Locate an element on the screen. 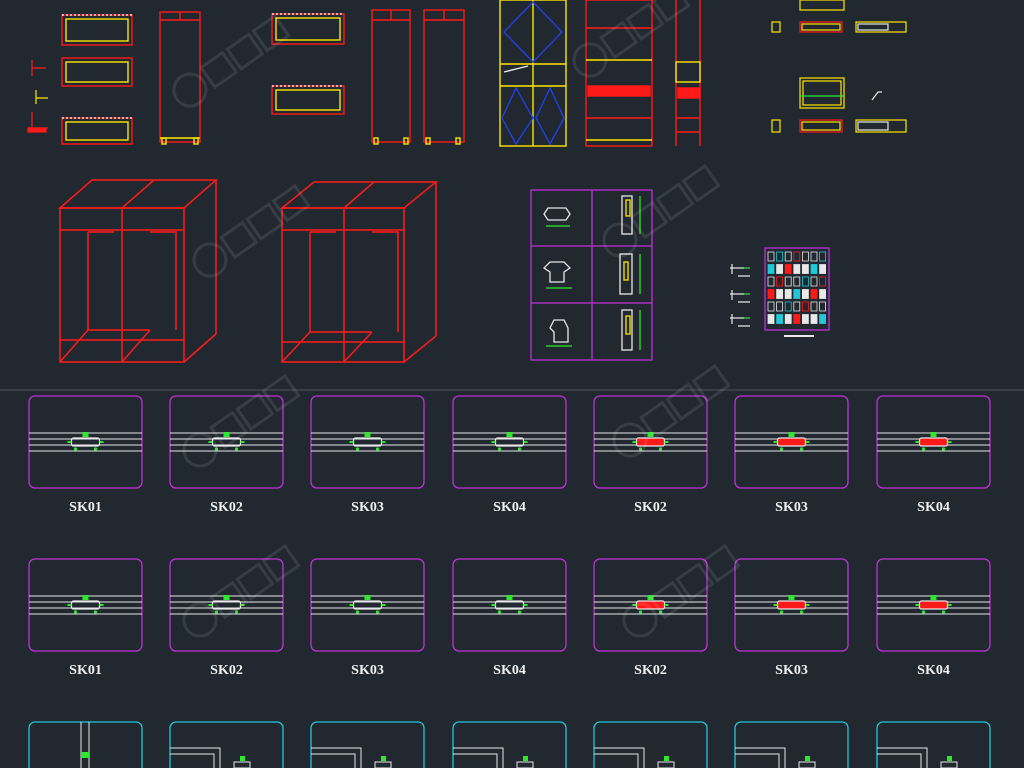  joint-detail-box: SK01 is located at coordinates (85, 618).